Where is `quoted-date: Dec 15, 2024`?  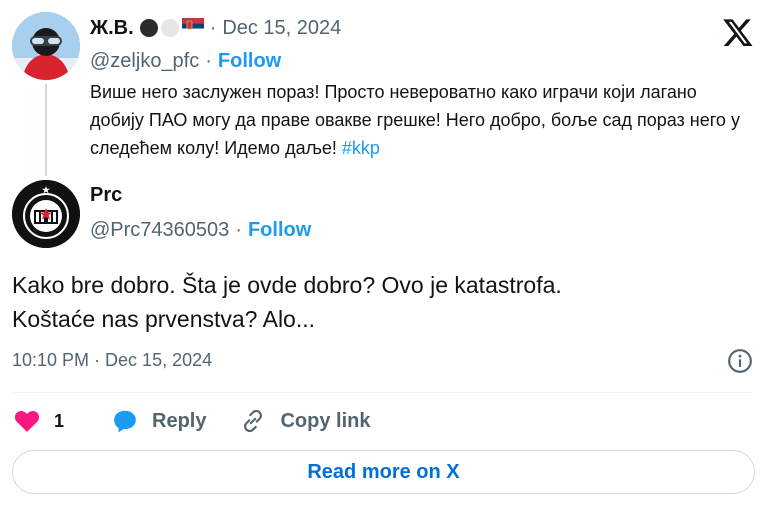 quoted-date: Dec 15, 2024 is located at coordinates (281, 28).